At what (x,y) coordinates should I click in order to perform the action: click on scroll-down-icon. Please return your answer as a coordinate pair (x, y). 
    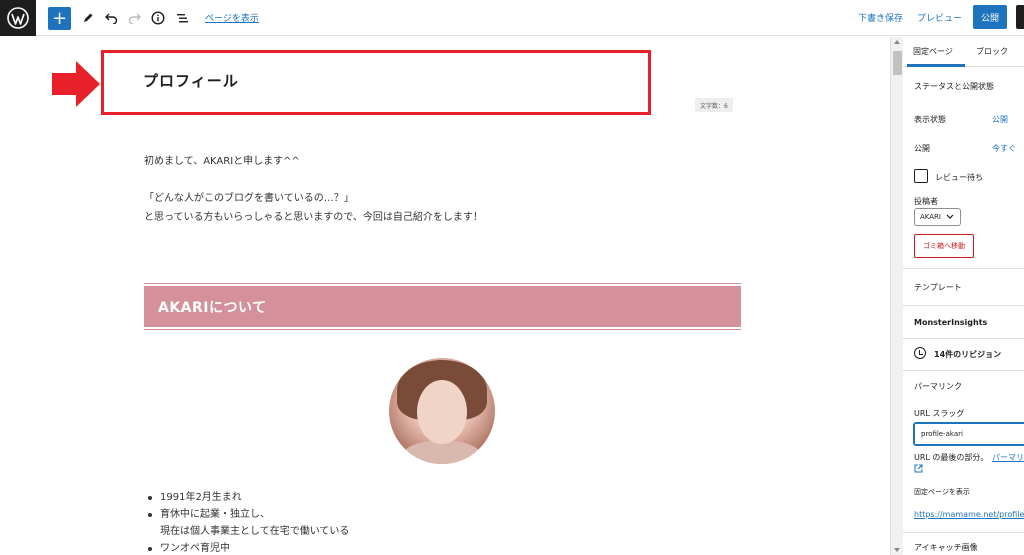
    Looking at the image, I should click on (897, 550).